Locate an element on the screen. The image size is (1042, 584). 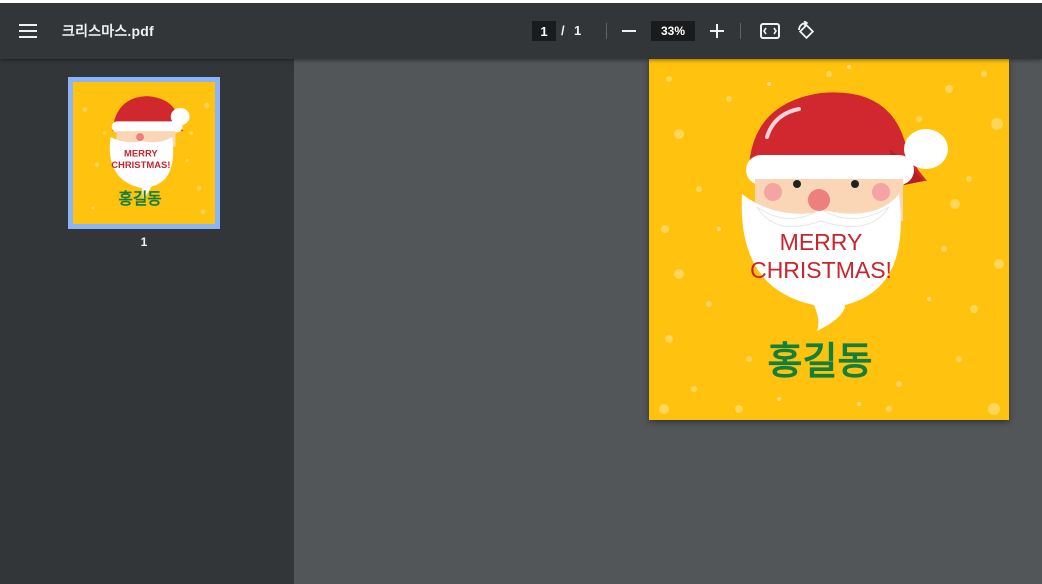
hamburger-menu-icon is located at coordinates (28, 31).